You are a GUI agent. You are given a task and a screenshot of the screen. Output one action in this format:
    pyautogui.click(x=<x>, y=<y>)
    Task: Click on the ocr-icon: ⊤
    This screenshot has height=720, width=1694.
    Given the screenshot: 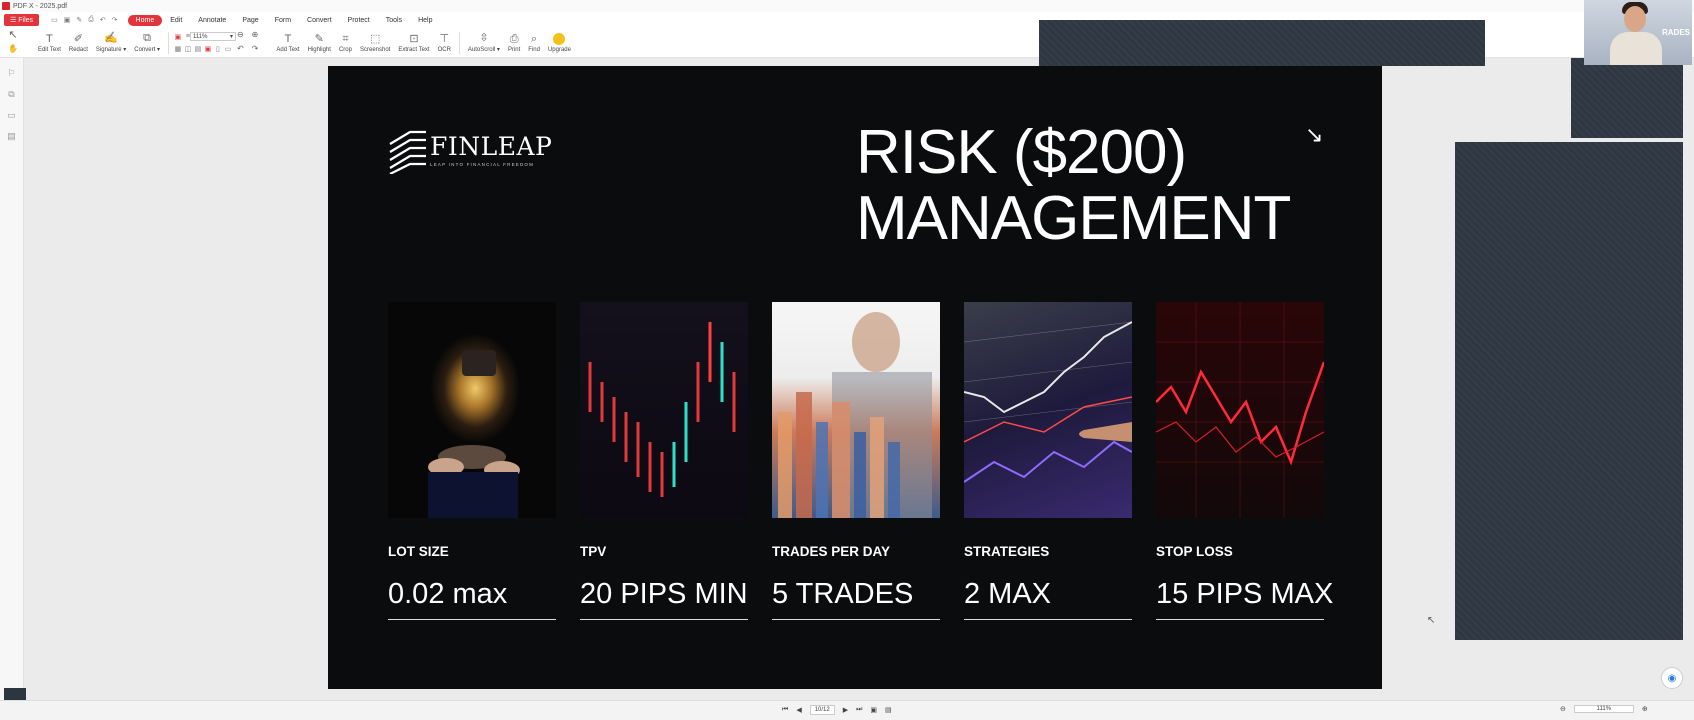 What is the action you would take?
    pyautogui.click(x=444, y=38)
    